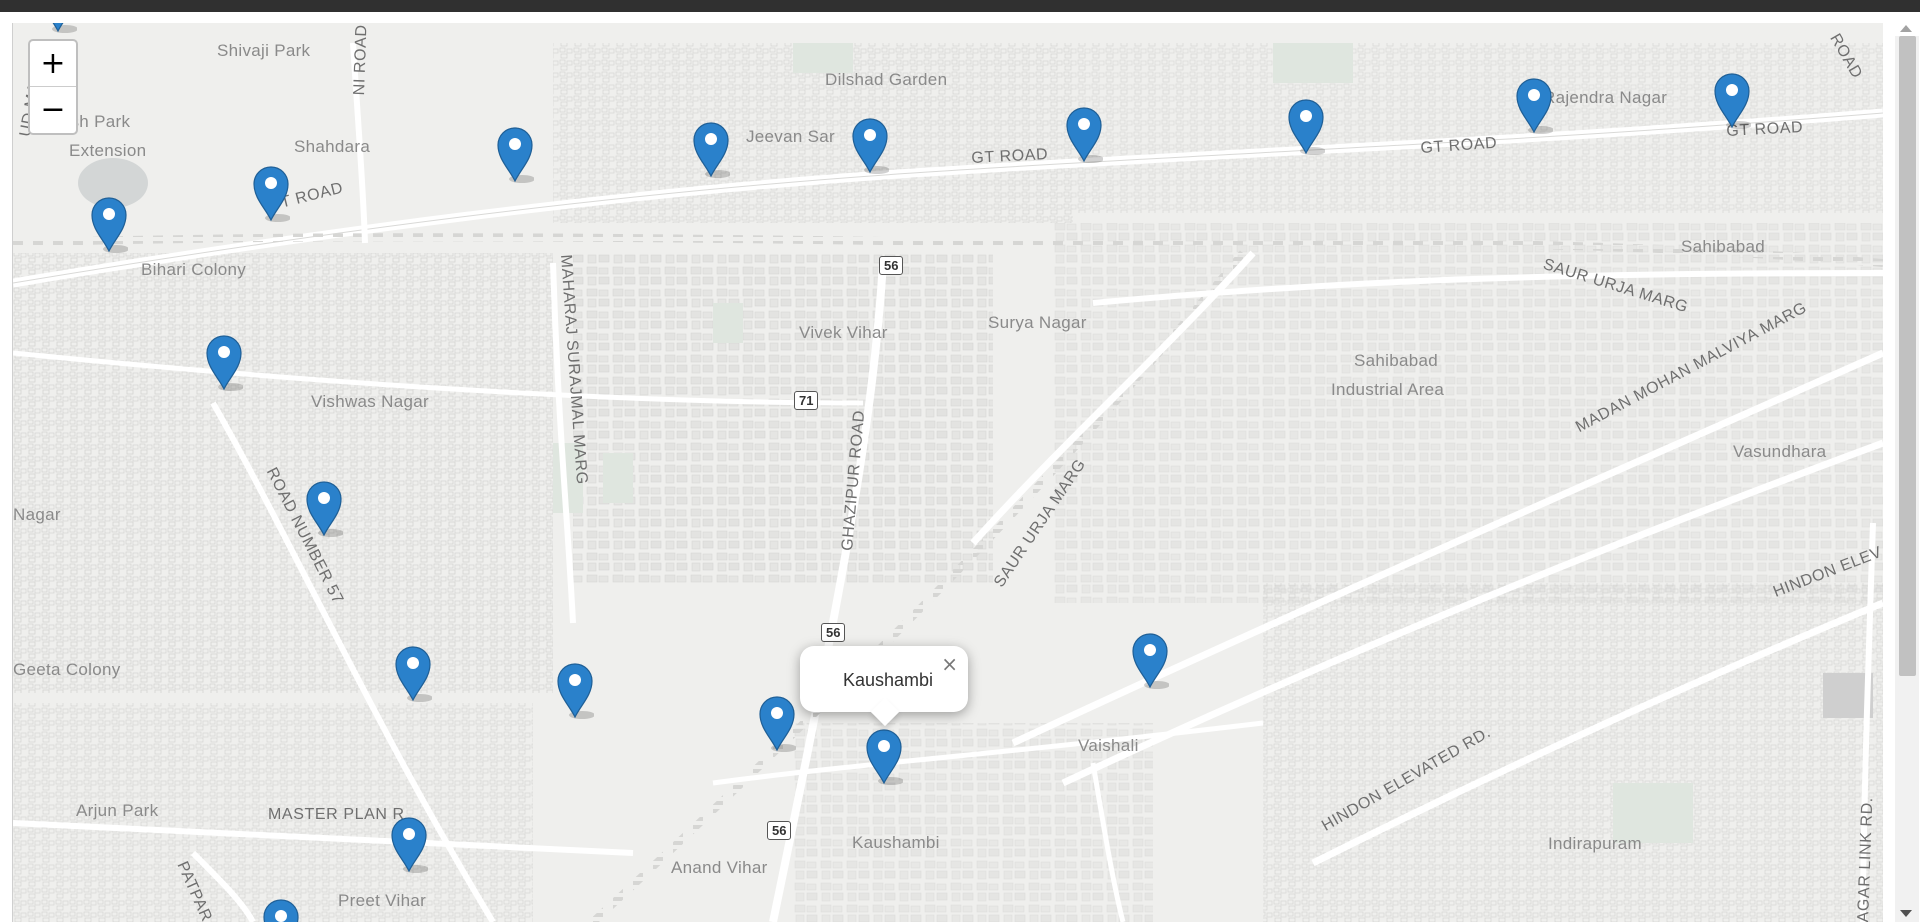 This screenshot has height=922, width=1920. Describe the element at coordinates (1605, 97) in the screenshot. I see `label-rajendra-nagar: Rajendra Nagar` at that location.